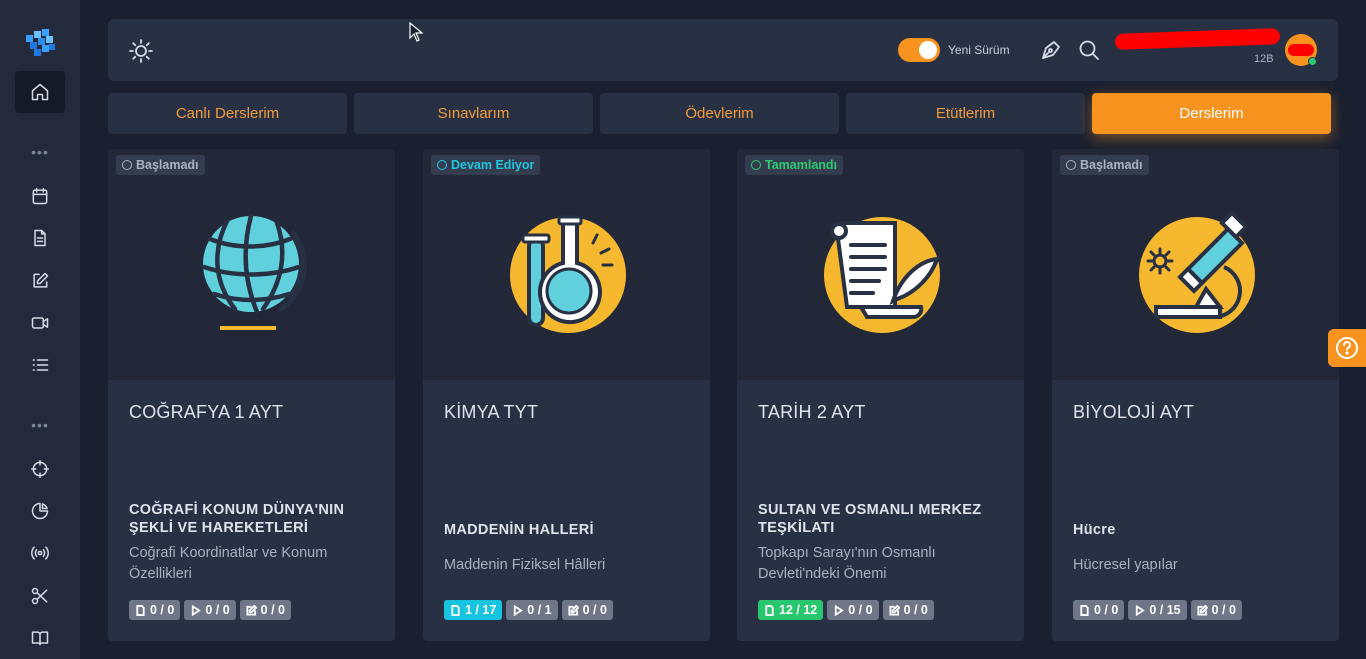 This screenshot has height=659, width=1366. I want to click on sidebar-item-calendar, so click(40, 196).